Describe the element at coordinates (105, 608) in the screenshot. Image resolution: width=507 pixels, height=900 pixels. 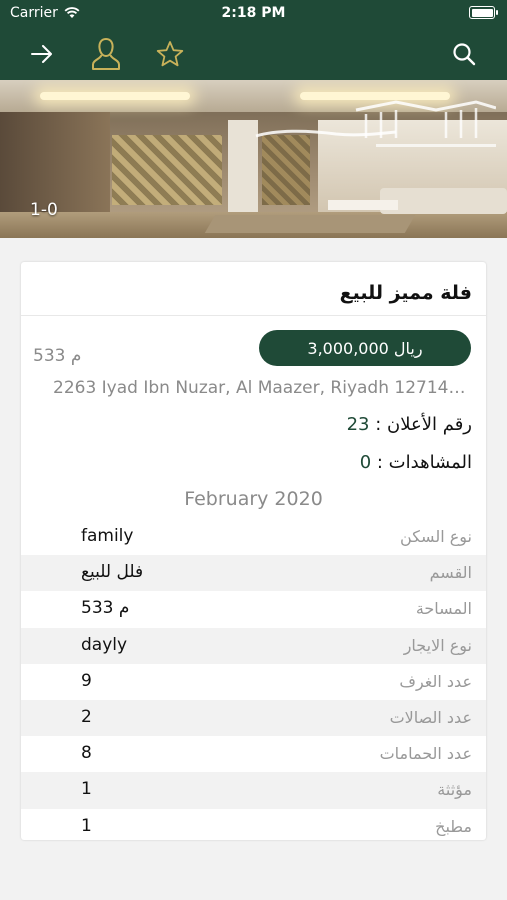
I see `spec-value: 533 م` at that location.